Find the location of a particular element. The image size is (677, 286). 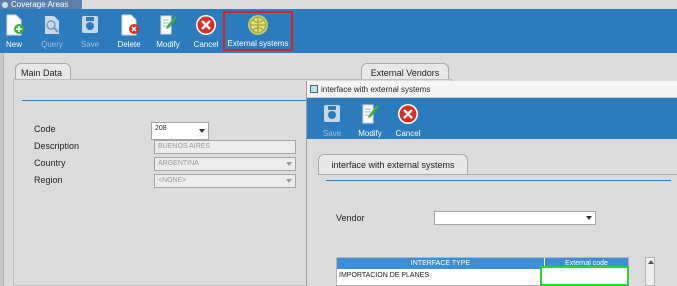

query-icon is located at coordinates (52, 25).